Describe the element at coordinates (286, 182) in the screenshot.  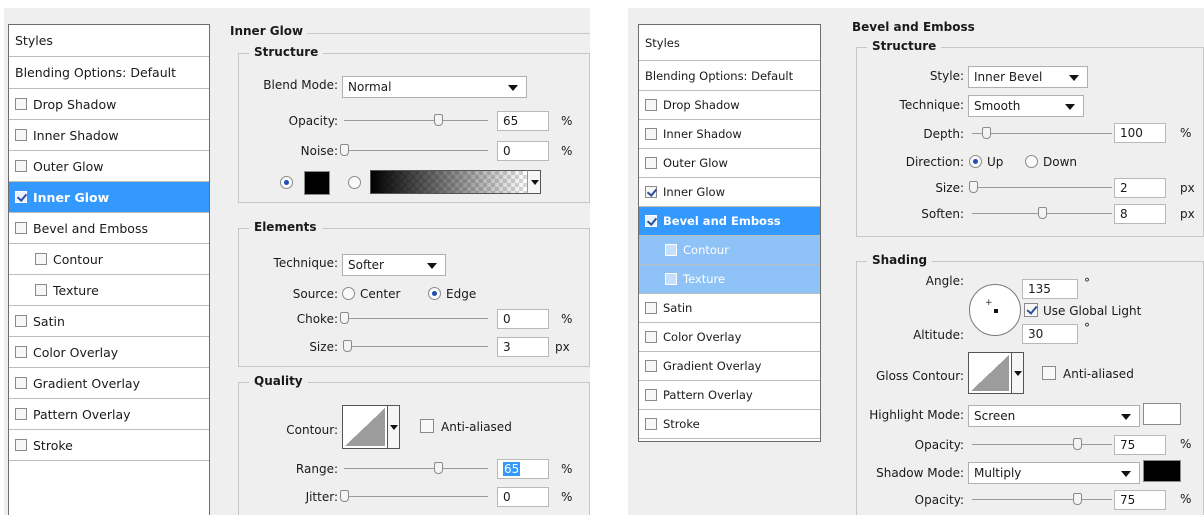
I see `color-mode-radio` at that location.